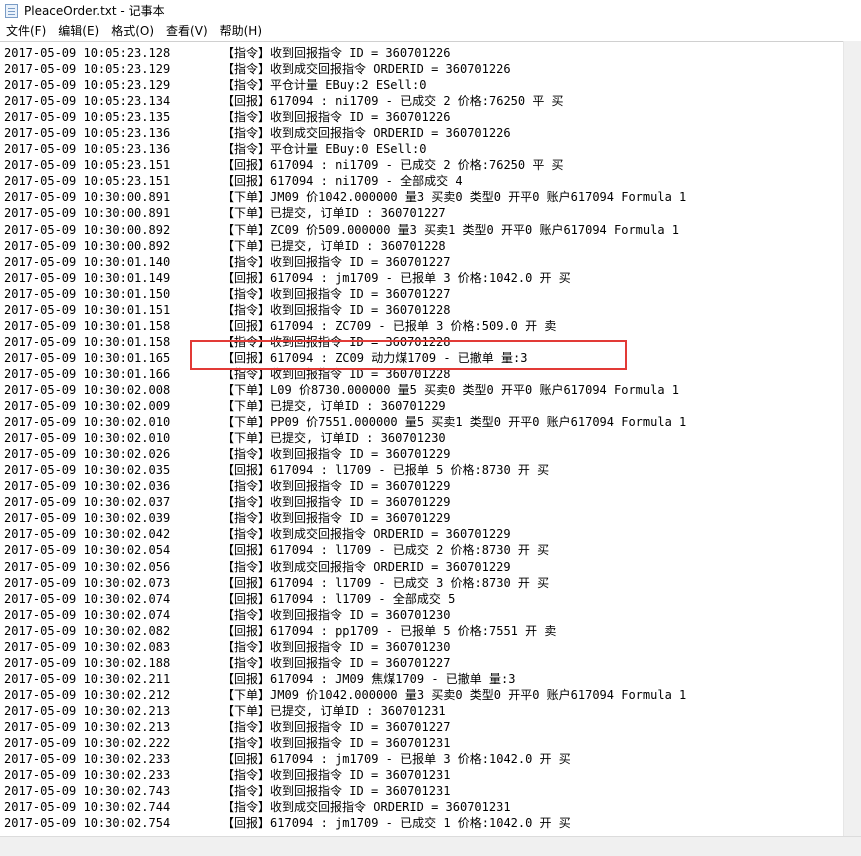  What do you see at coordinates (358, 438) in the screenshot?
I see `log-message: 已提交, 订单ID : 360701230` at bounding box center [358, 438].